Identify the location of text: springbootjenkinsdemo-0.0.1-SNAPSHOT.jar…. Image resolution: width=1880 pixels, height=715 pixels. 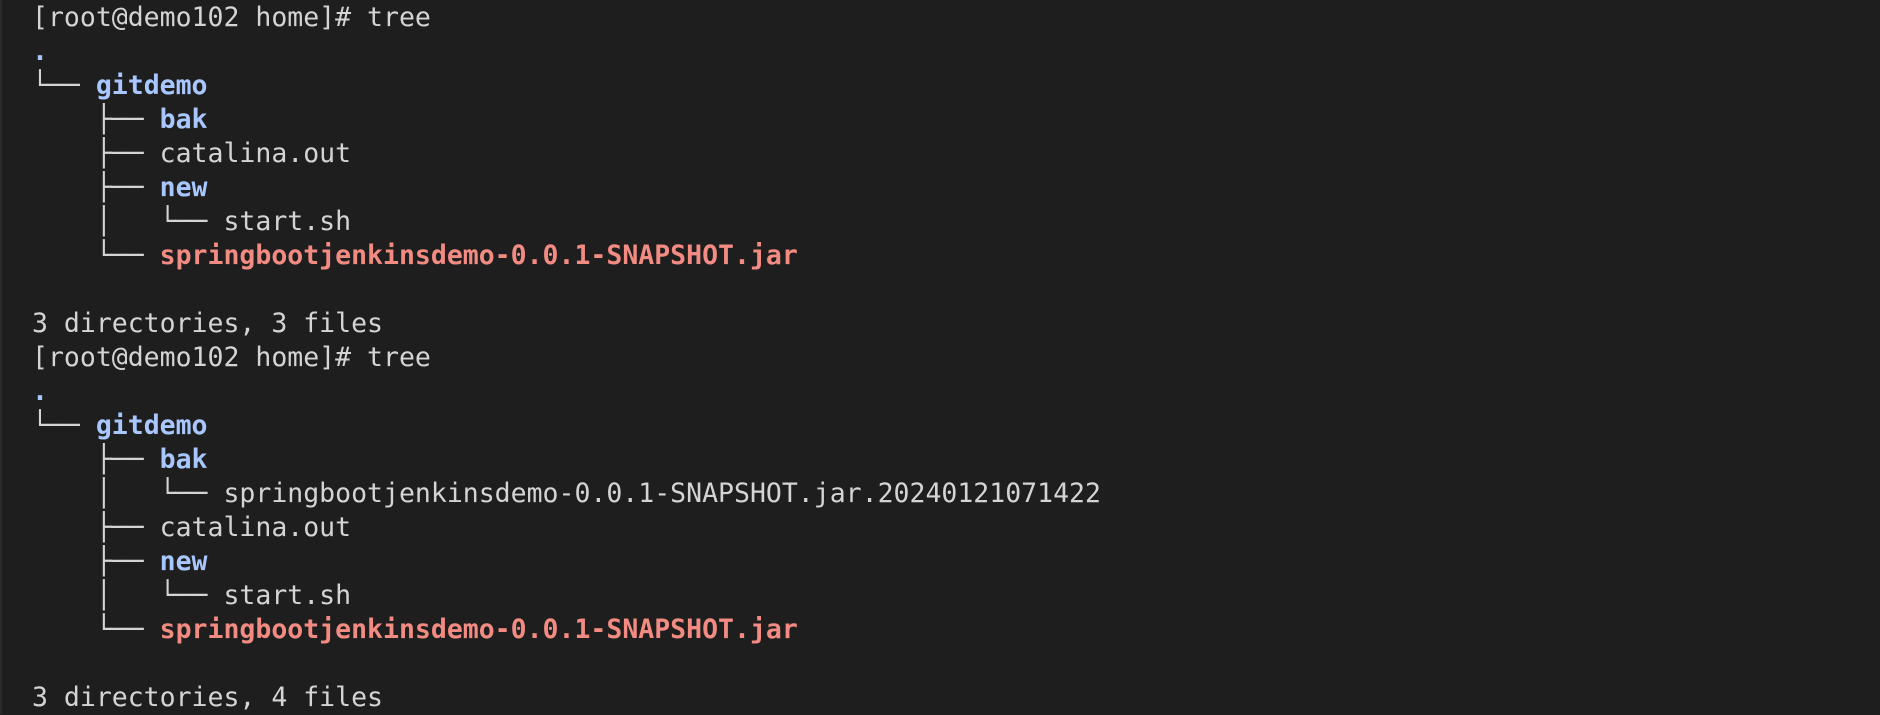
(662, 493).